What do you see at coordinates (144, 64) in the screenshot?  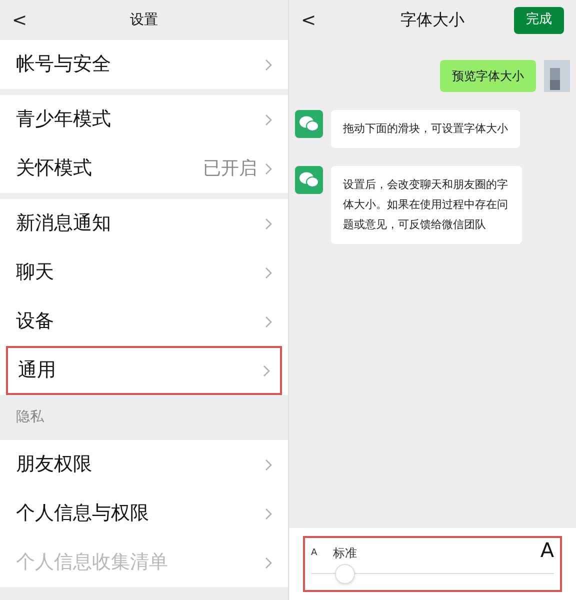 I see `settings-item: 帐号与安全` at bounding box center [144, 64].